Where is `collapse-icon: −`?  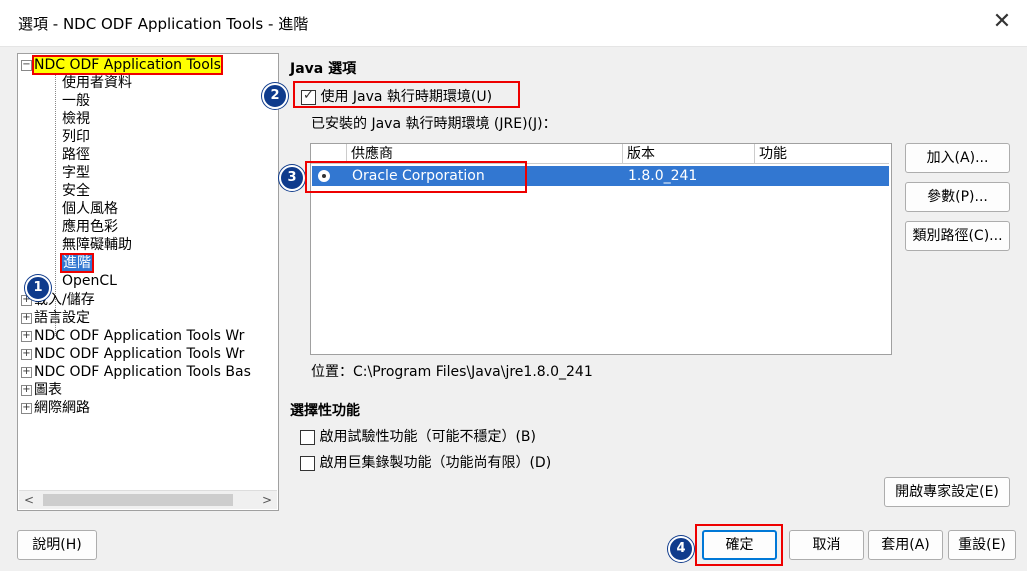
collapse-icon: − is located at coordinates (26, 65).